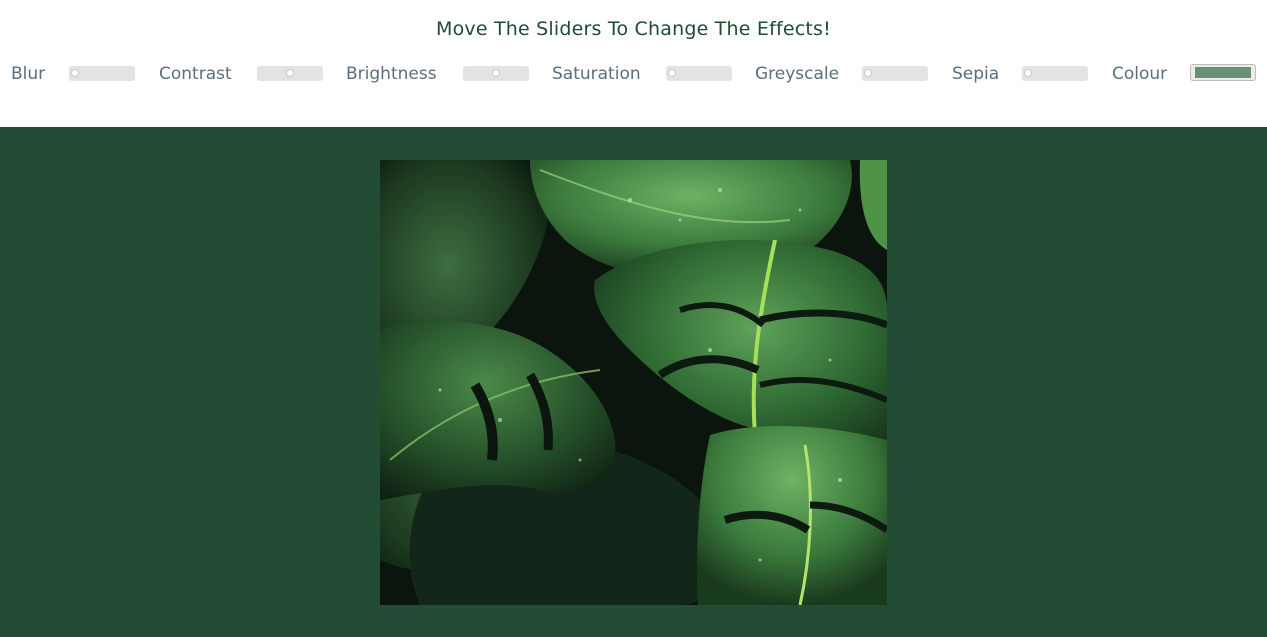  What do you see at coordinates (976, 74) in the screenshot?
I see `sepia-label: Sepia` at bounding box center [976, 74].